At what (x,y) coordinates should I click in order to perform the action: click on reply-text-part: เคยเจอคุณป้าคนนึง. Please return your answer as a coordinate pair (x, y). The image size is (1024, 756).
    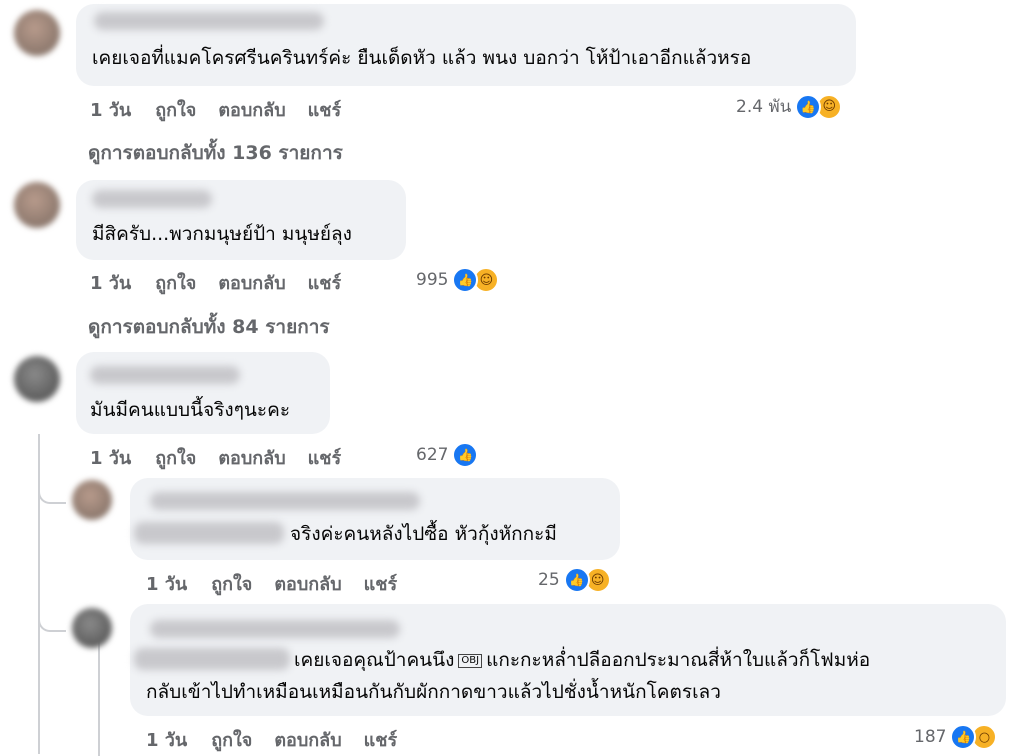
    Looking at the image, I should click on (374, 660).